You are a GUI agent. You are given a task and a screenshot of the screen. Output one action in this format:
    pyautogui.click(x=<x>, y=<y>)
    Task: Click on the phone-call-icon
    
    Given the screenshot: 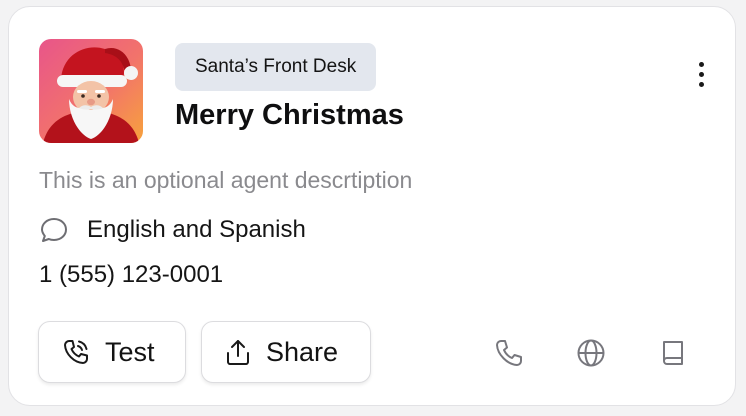 What is the action you would take?
    pyautogui.click(x=76, y=352)
    